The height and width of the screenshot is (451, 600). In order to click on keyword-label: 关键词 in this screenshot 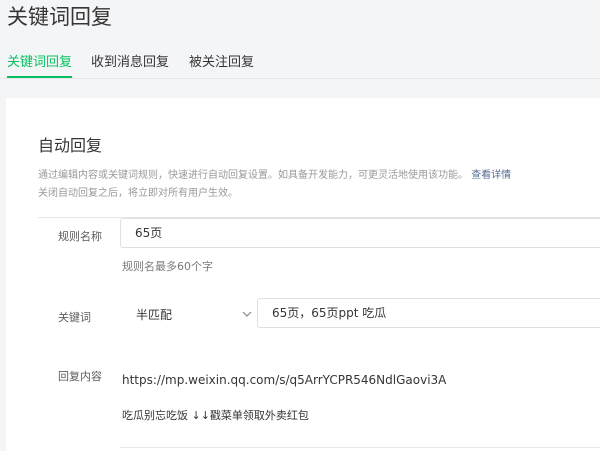, I will do `click(74, 317)`.